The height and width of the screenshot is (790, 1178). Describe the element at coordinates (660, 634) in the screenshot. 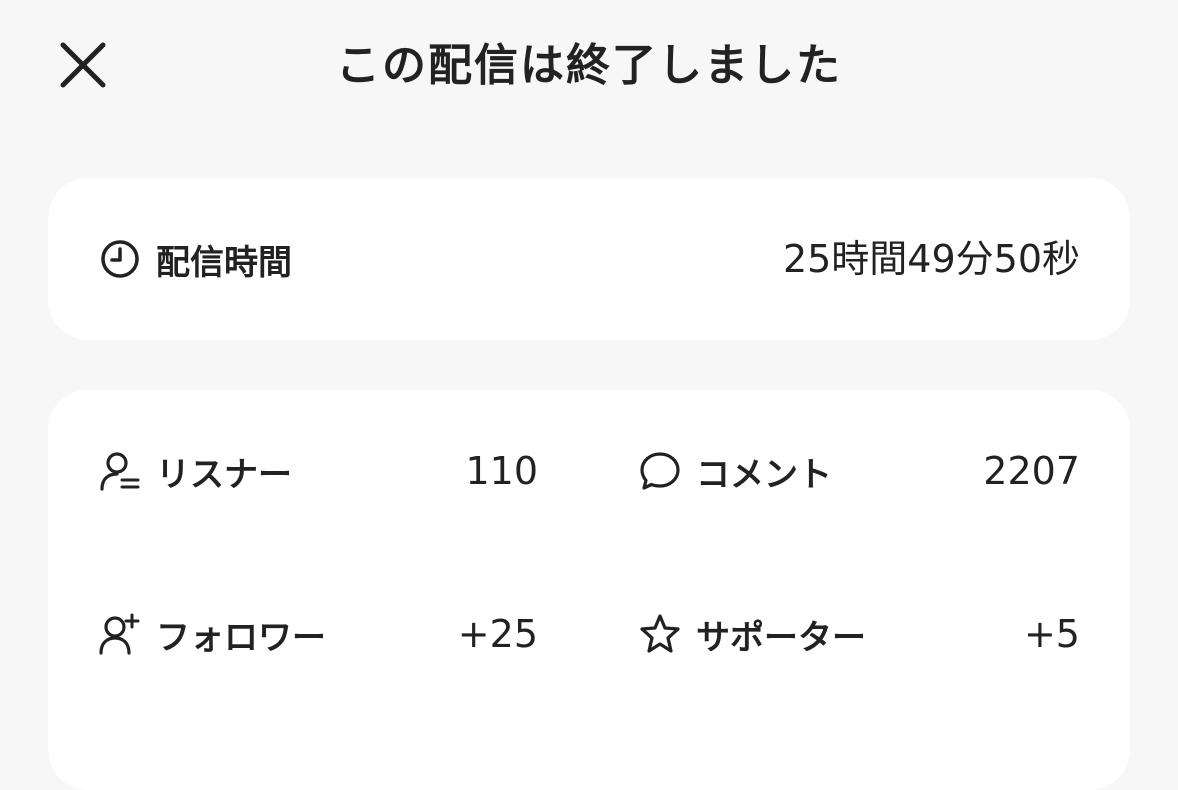

I see `star-icon` at that location.